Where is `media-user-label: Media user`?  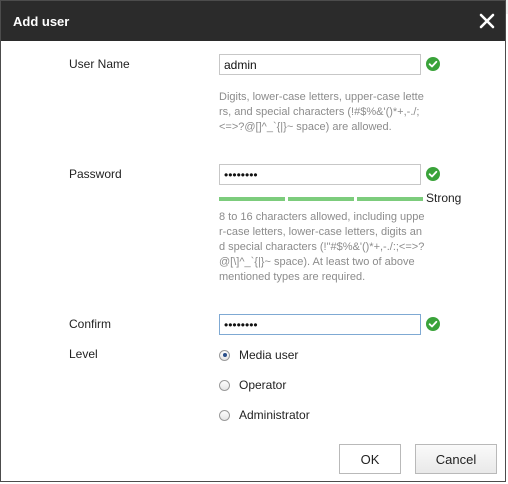
media-user-label: Media user is located at coordinates (269, 355).